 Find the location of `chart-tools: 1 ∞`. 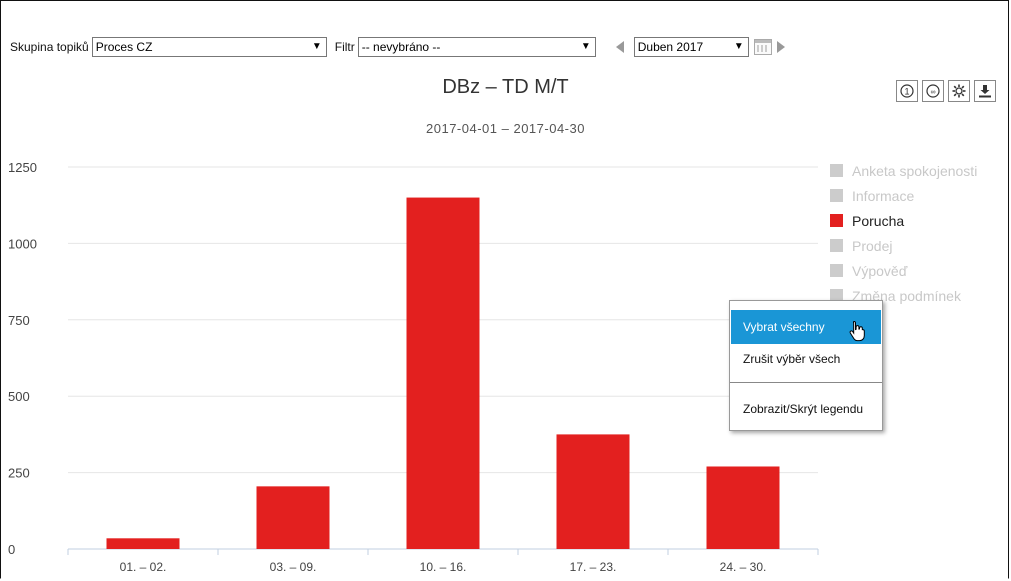

chart-tools: 1 ∞ is located at coordinates (946, 91).